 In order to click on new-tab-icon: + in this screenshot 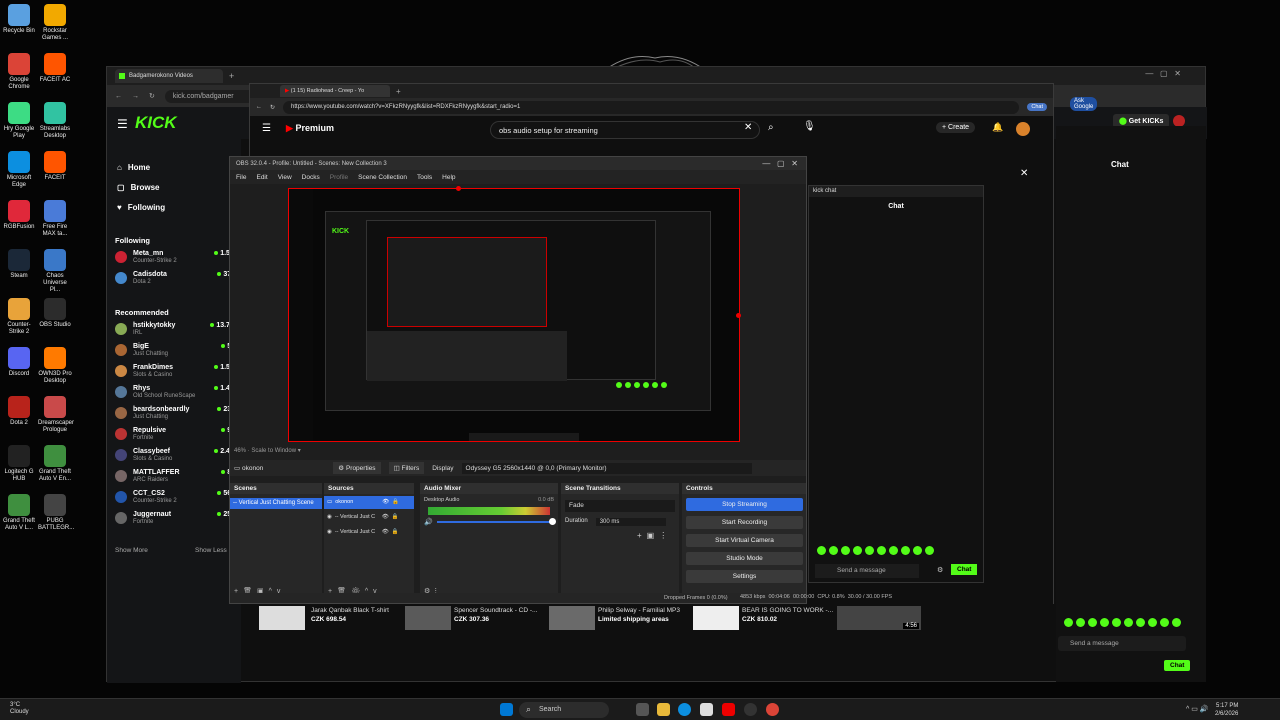, I will do `click(231, 76)`.